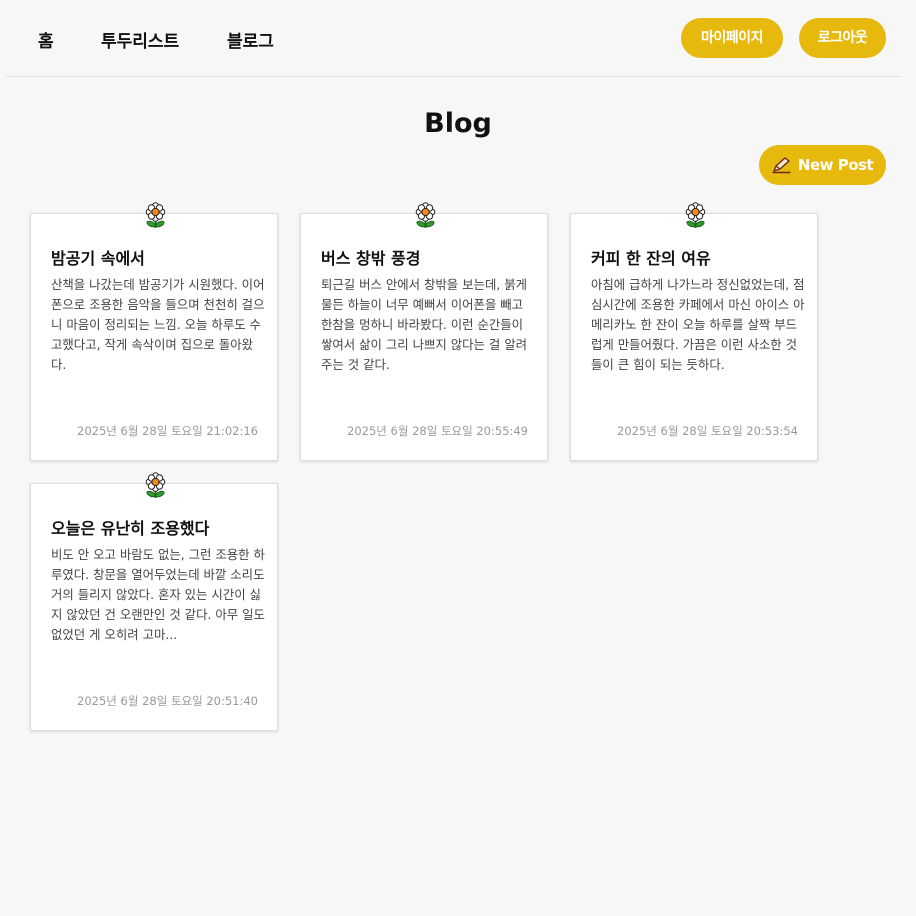  Describe the element at coordinates (835, 165) in the screenshot. I see `new-post-label: New Post` at that location.